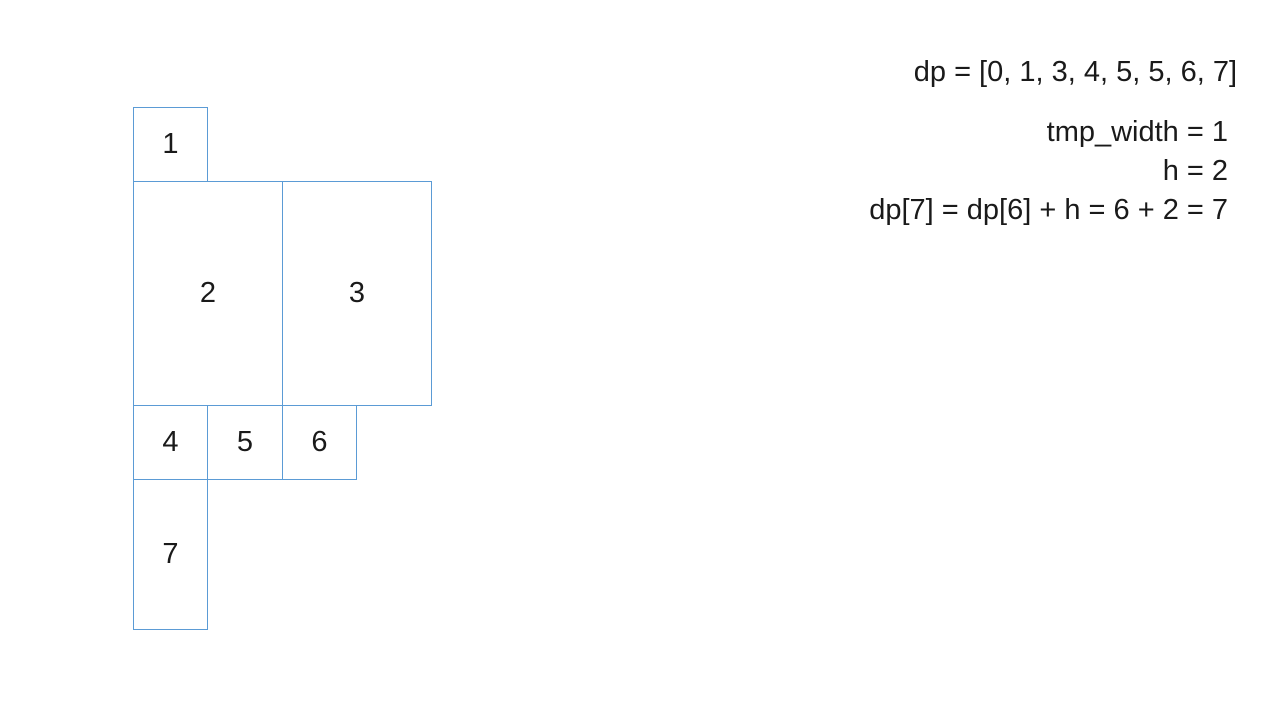  What do you see at coordinates (1048, 210) in the screenshot?
I see `dp-calculation-text: dp[7] = dp[6] + h = 6 + 2 = 7` at bounding box center [1048, 210].